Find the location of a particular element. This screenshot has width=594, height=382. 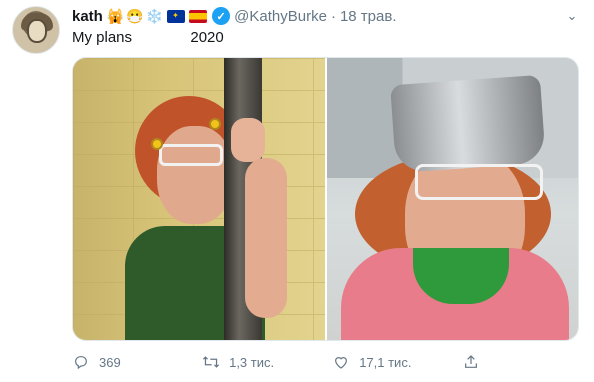

arm-hugging-pole is located at coordinates (266, 238).